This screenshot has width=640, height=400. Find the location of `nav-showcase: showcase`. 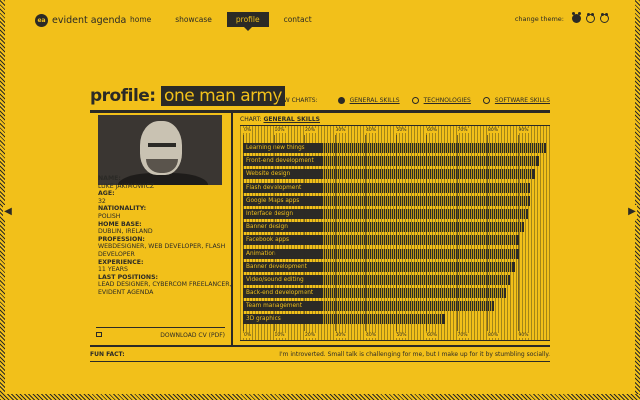

nav-showcase: showcase is located at coordinates (193, 19).